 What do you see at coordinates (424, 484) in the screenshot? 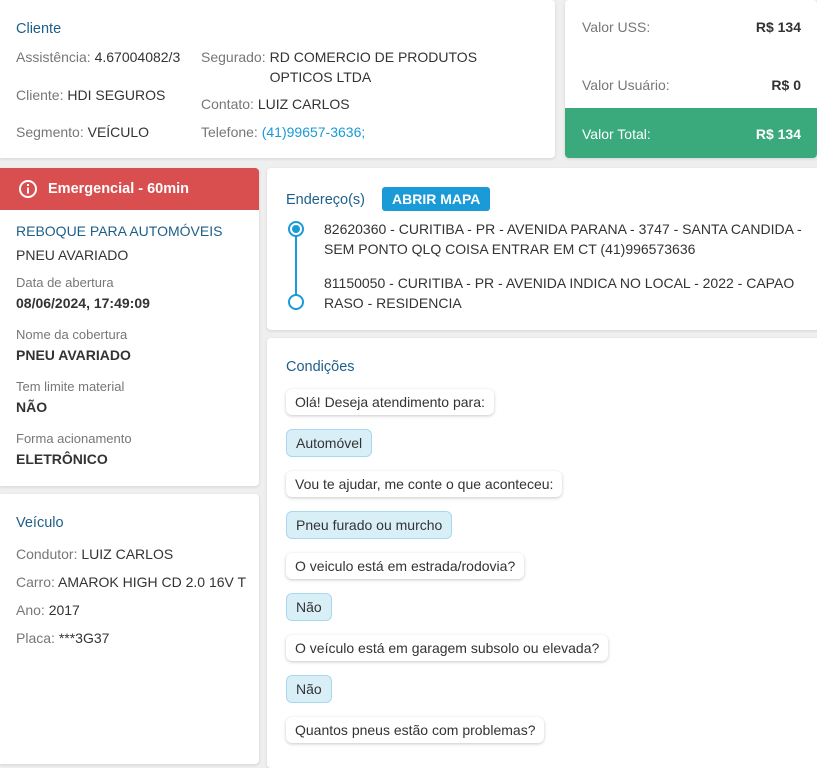
I see `question-bubble: Vou te ajudar, me conte o que aconteceu:` at bounding box center [424, 484].